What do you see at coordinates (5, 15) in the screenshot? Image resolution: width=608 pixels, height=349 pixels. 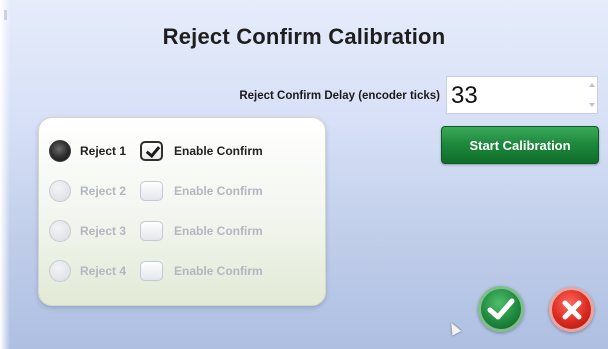 I see `window-corner-mark` at bounding box center [5, 15].